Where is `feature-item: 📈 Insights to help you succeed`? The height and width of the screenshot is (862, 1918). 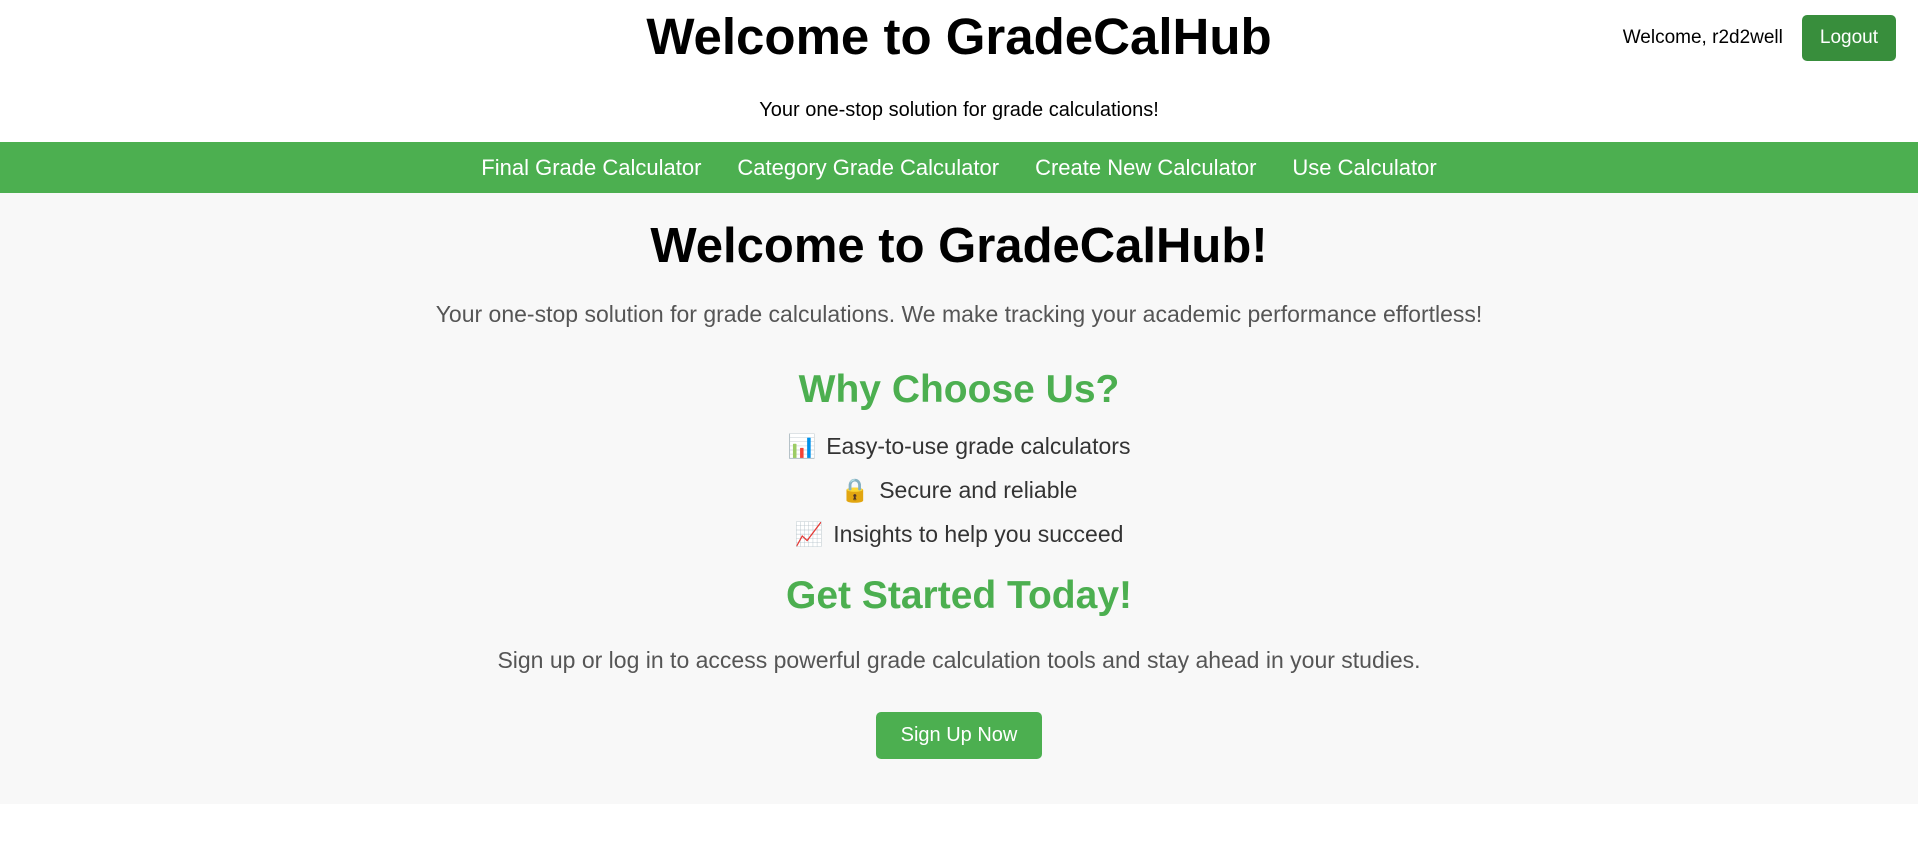
feature-item: 📈 Insights to help you succeed is located at coordinates (959, 534).